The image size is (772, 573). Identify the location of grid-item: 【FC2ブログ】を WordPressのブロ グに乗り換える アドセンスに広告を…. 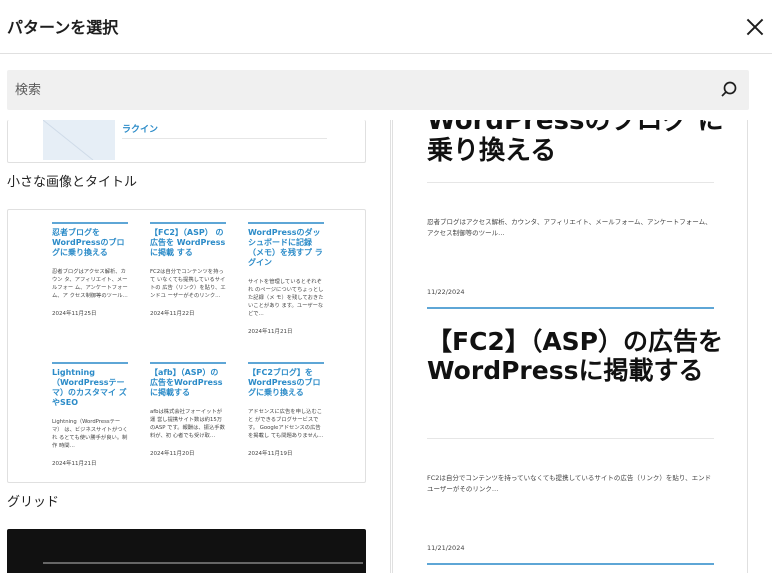
(286, 409).